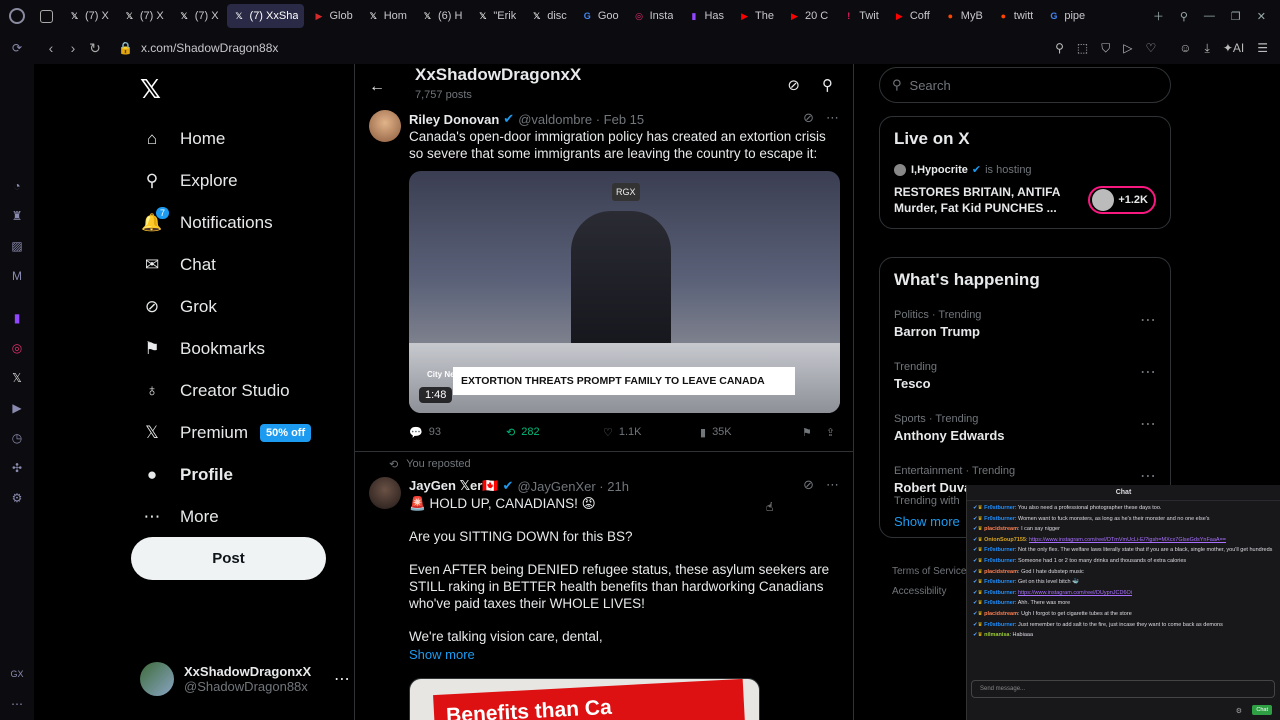  I want to click on browser-tab: ◎ Insta, so click(653, 16).